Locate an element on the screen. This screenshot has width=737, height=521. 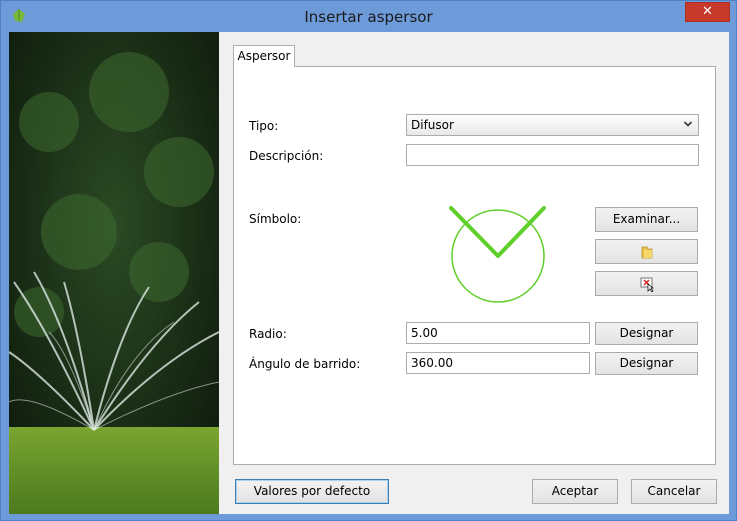
tipo-value: Difusor is located at coordinates (432, 125).